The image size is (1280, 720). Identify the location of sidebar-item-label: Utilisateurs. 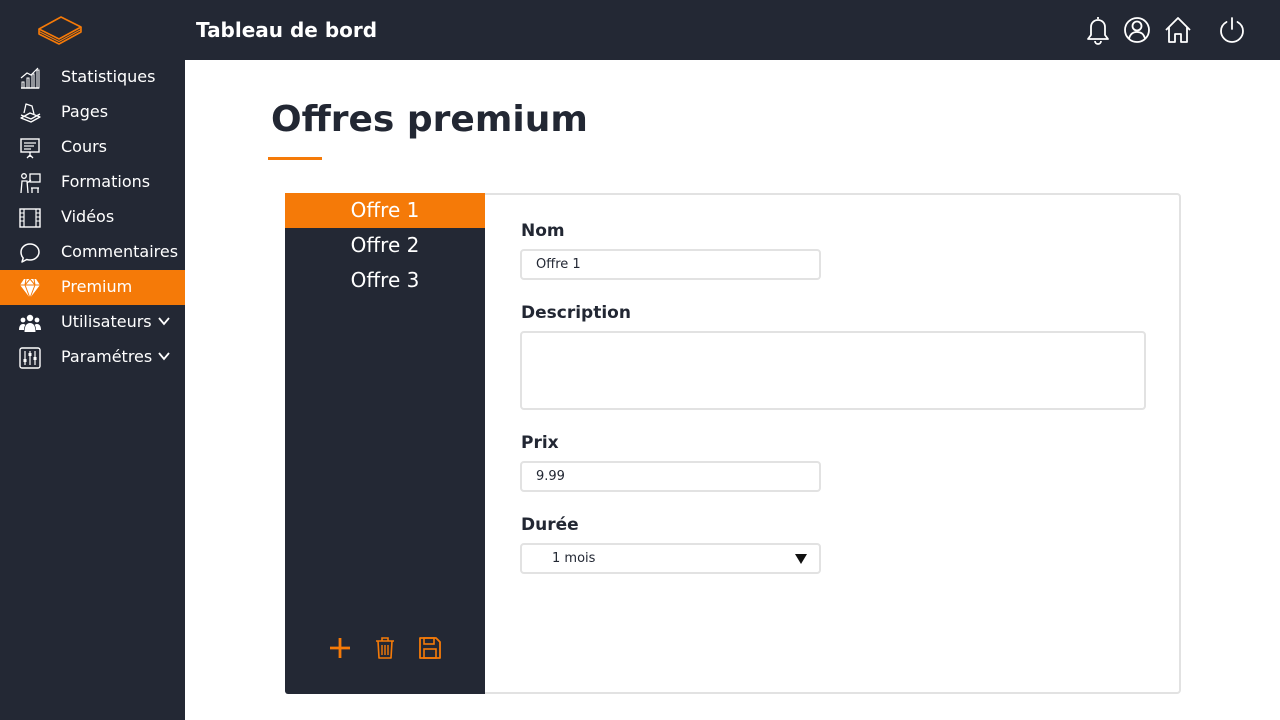
(106, 321).